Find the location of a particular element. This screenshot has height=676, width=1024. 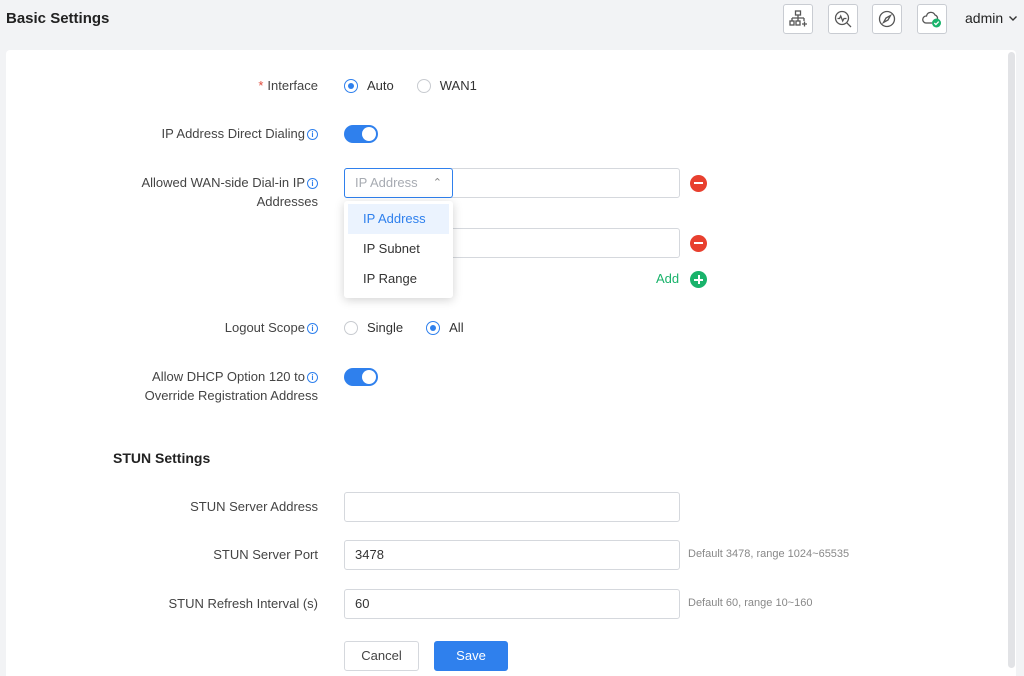

dhcp-option-label-line1: Allow DHCP Option 120 to is located at coordinates (228, 376).